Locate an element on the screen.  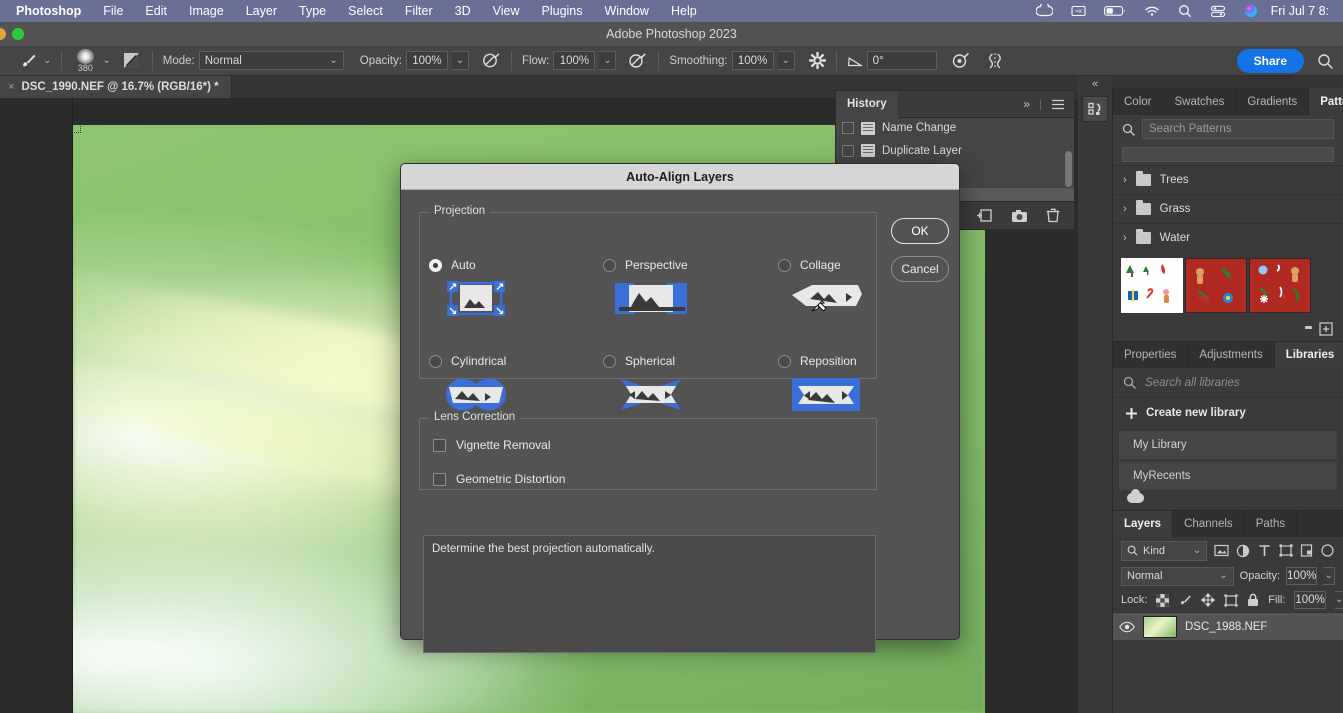
patterns-search-input: Search Patterns is located at coordinates (1238, 129).